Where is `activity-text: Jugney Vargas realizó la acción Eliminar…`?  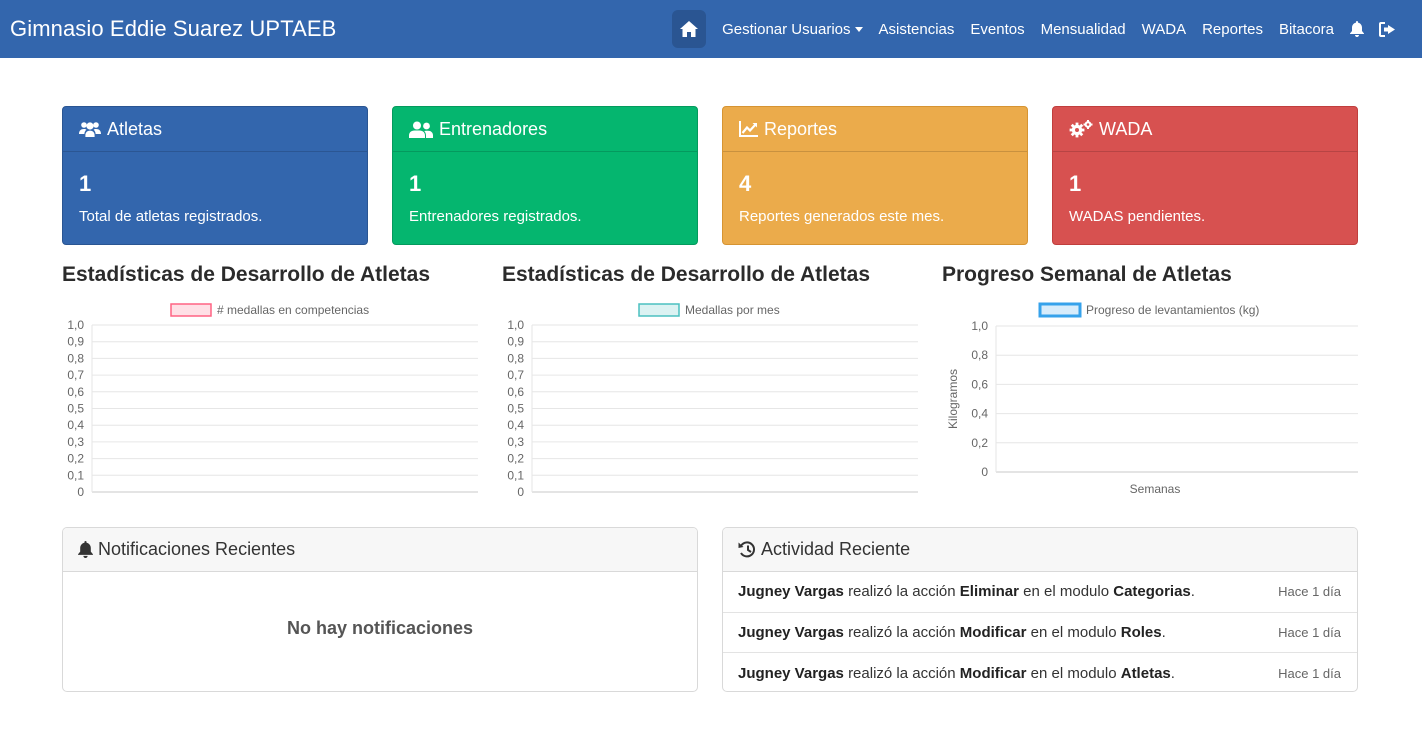 activity-text: Jugney Vargas realizó la acción Eliminar… is located at coordinates (966, 592).